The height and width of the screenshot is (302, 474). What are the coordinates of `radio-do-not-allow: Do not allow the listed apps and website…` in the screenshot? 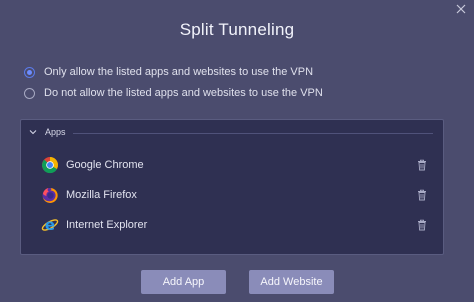 It's located at (173, 93).